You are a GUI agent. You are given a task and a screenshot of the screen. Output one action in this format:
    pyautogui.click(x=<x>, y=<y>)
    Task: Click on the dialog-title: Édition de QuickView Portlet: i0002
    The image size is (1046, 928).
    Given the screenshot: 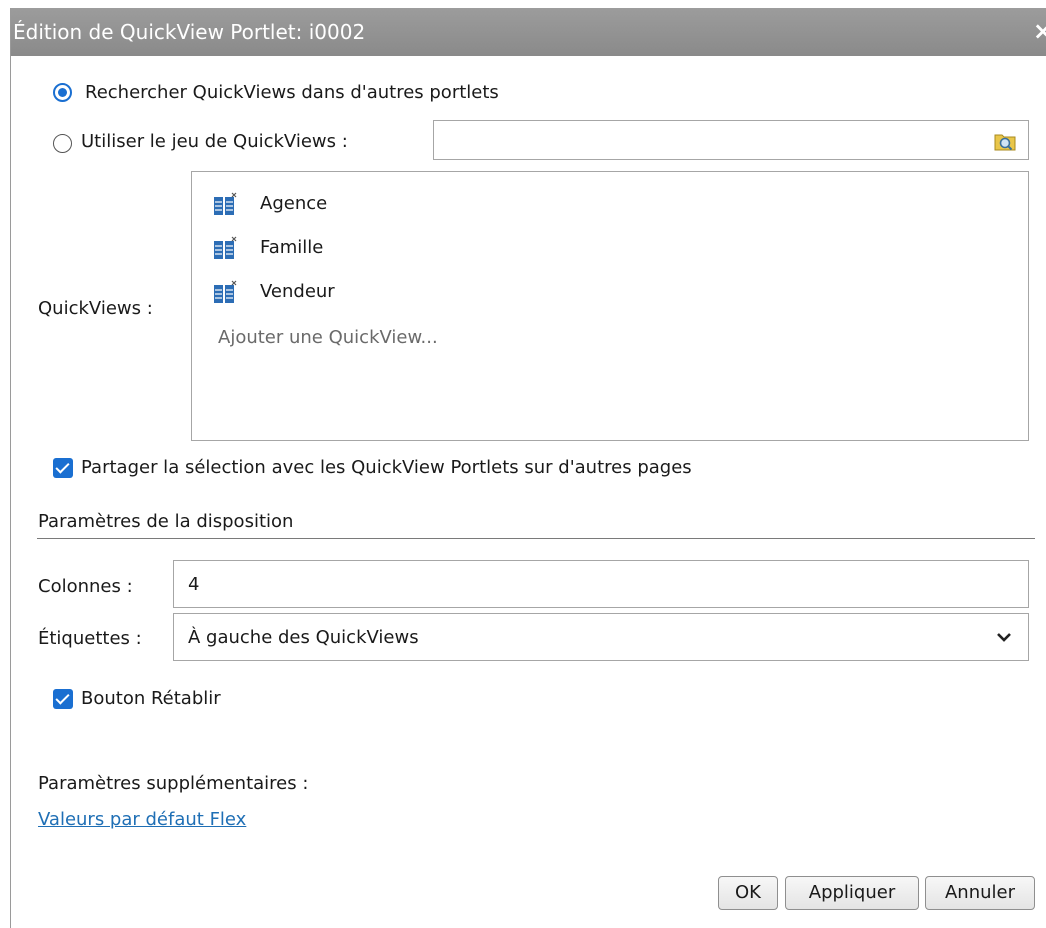 What is the action you would take?
    pyautogui.click(x=189, y=32)
    